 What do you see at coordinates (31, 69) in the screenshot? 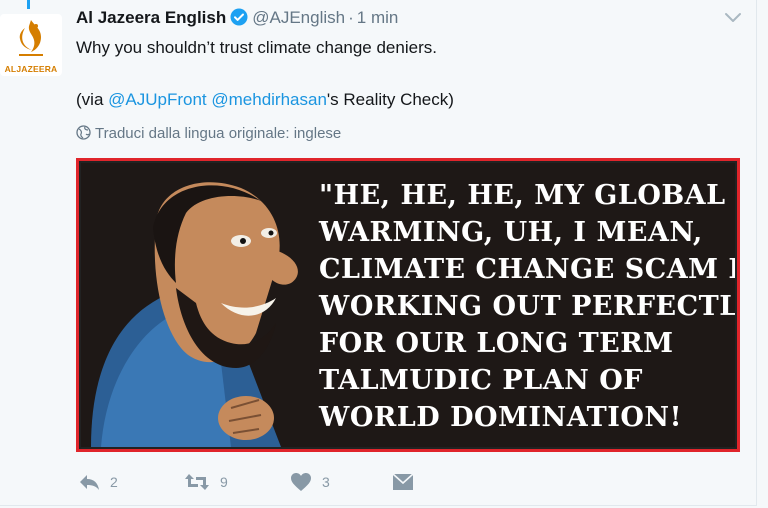
I see `avatar-label: ALJAZEERA` at bounding box center [31, 69].